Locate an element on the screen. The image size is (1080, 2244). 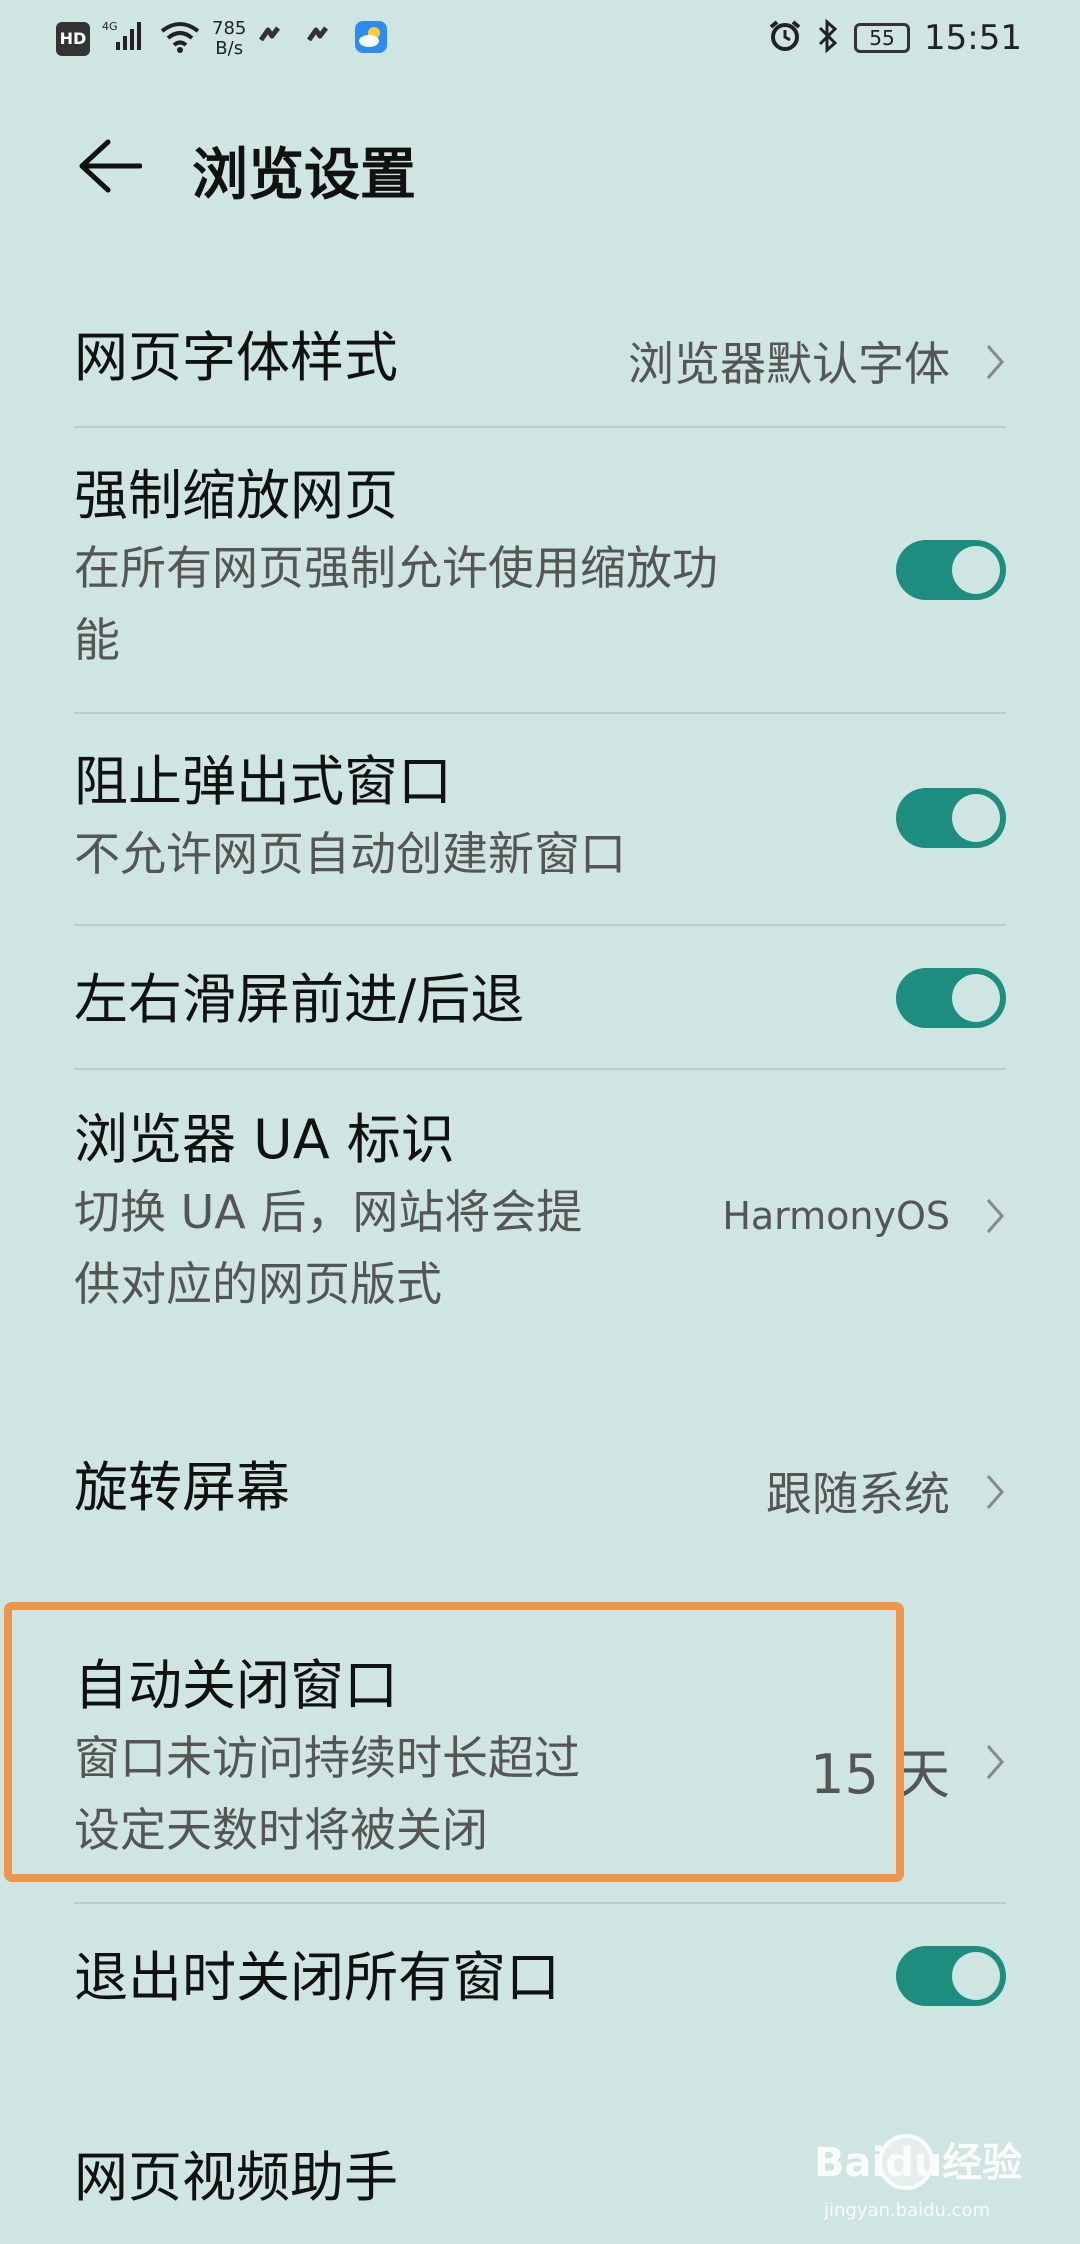
bluetooth-icon is located at coordinates (828, 37).